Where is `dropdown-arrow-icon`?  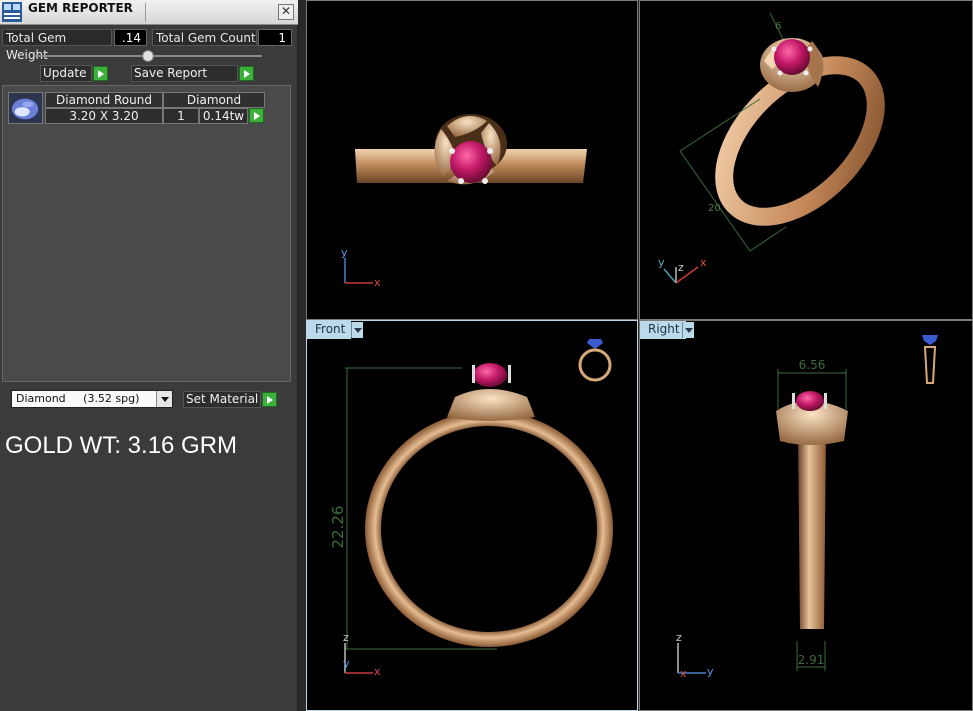 dropdown-arrow-icon is located at coordinates (164, 399).